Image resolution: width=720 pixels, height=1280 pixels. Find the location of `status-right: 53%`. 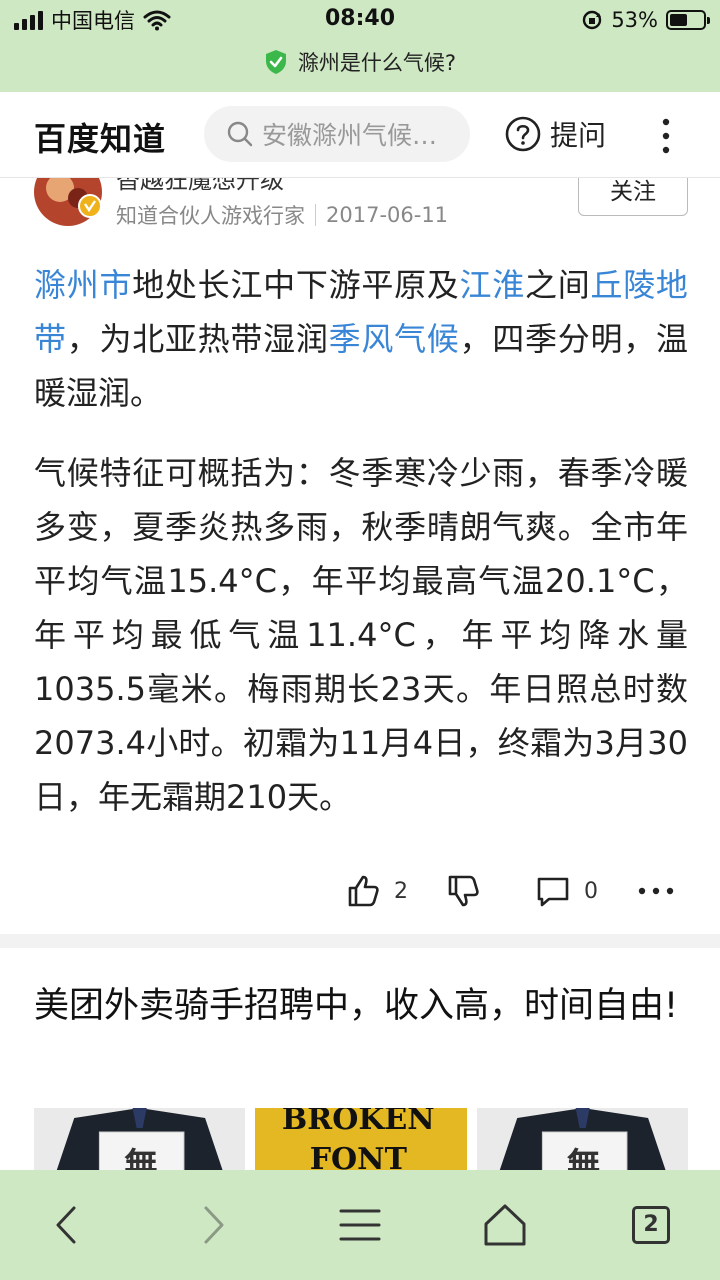

status-right: 53% is located at coordinates (645, 20).